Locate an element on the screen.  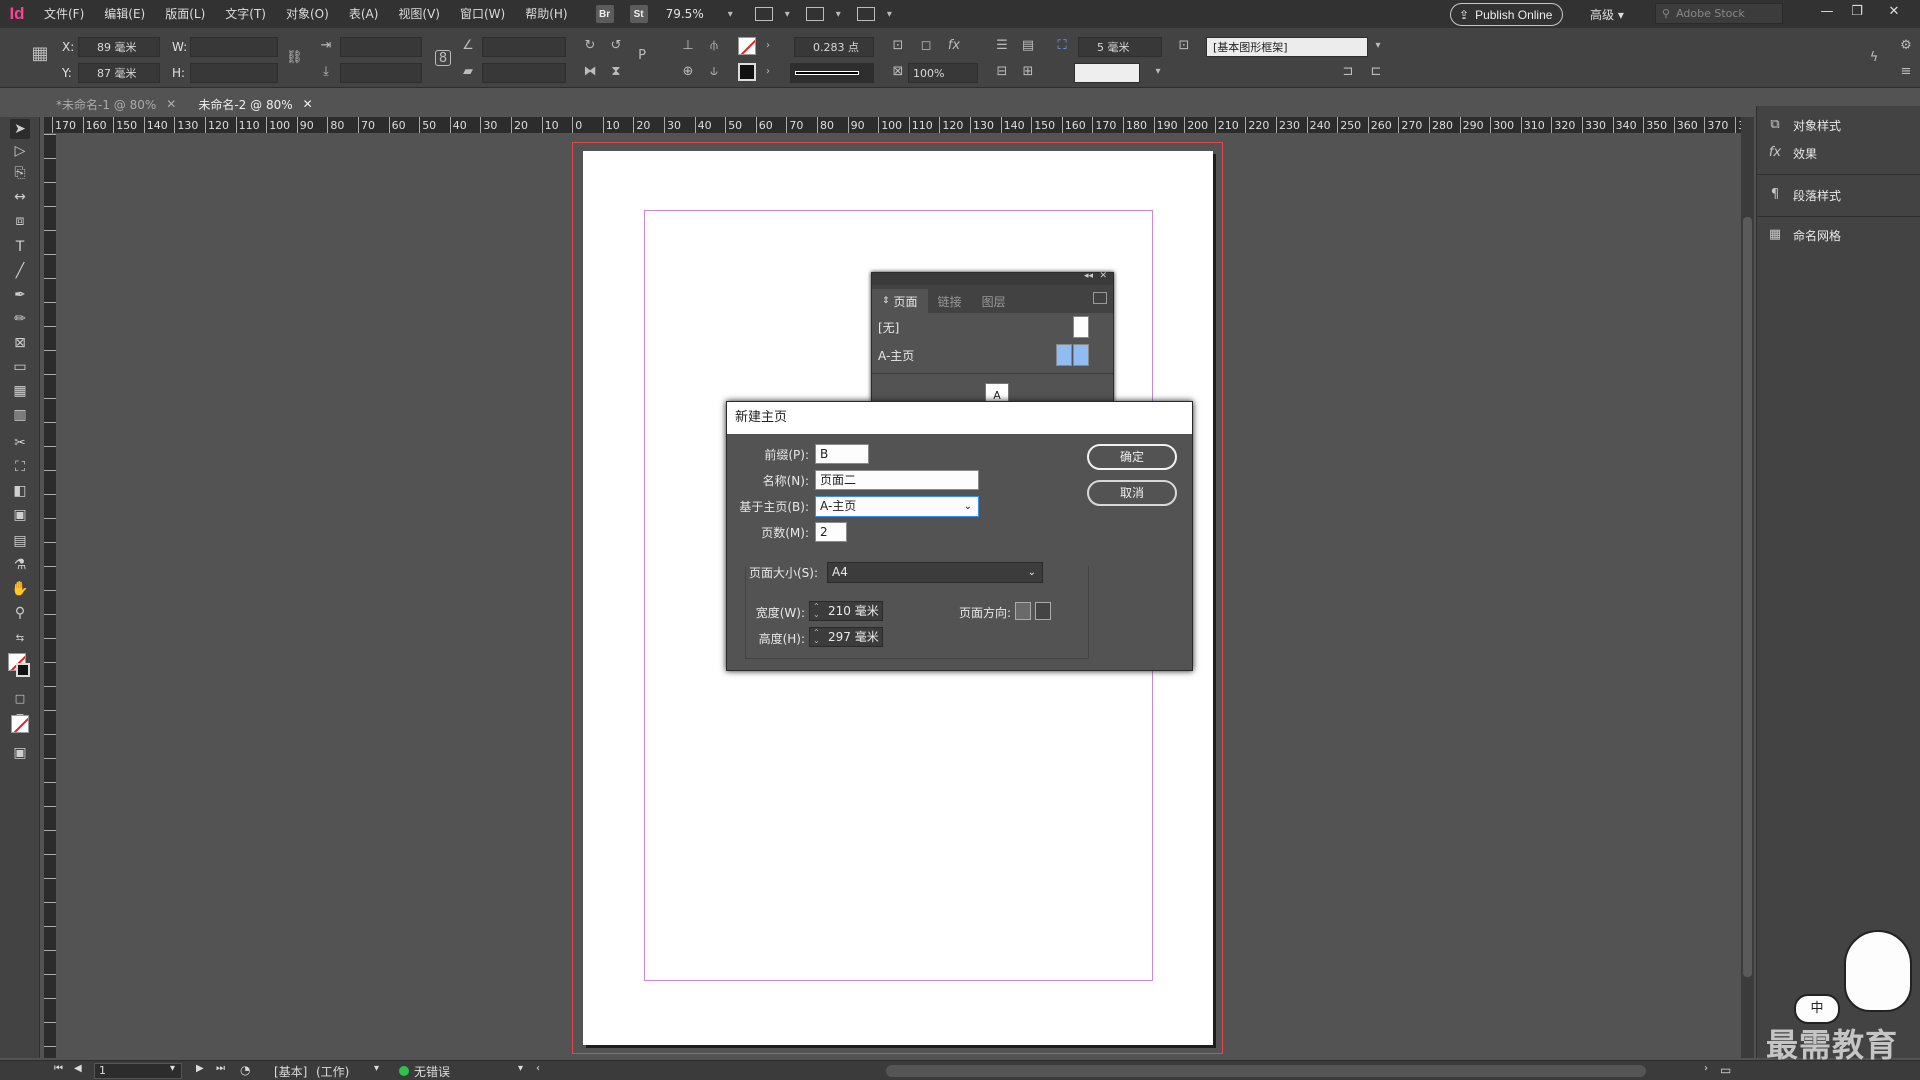
landscape-icon is located at coordinates (1043, 611).